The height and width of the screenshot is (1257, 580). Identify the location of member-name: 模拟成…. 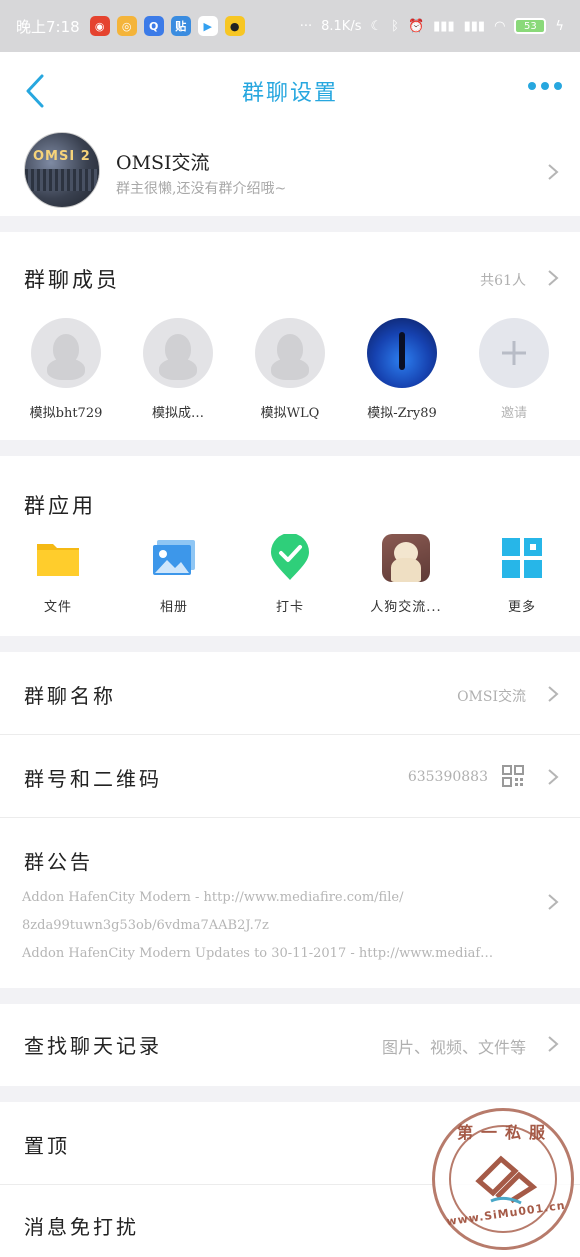
(177, 413).